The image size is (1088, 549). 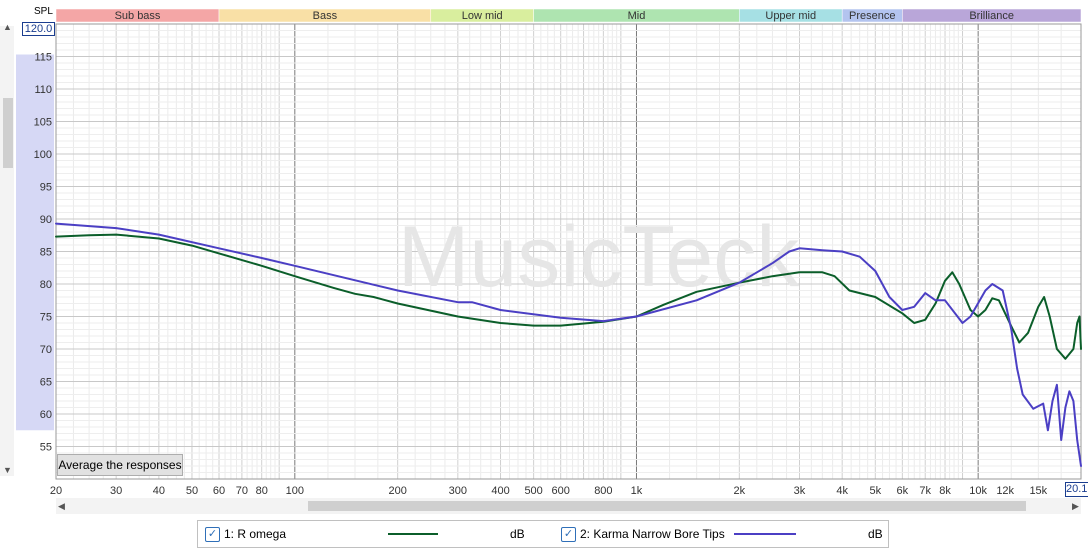 What do you see at coordinates (255, 534) in the screenshot?
I see `series-1-label: 1: R omega` at bounding box center [255, 534].